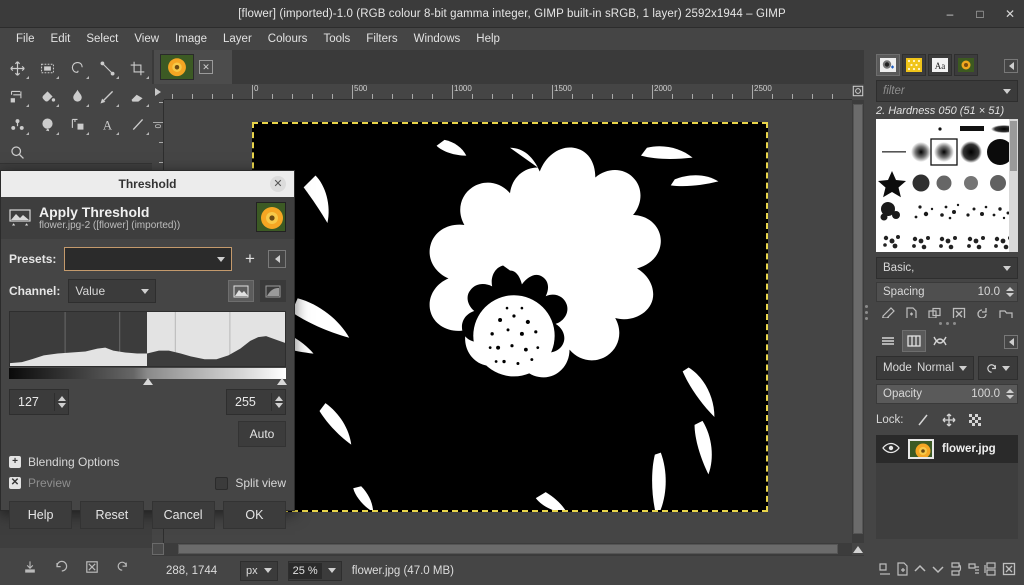 This screenshot has height=585, width=1024. Describe the element at coordinates (102, 39) in the screenshot. I see `menu-select: Select` at that location.